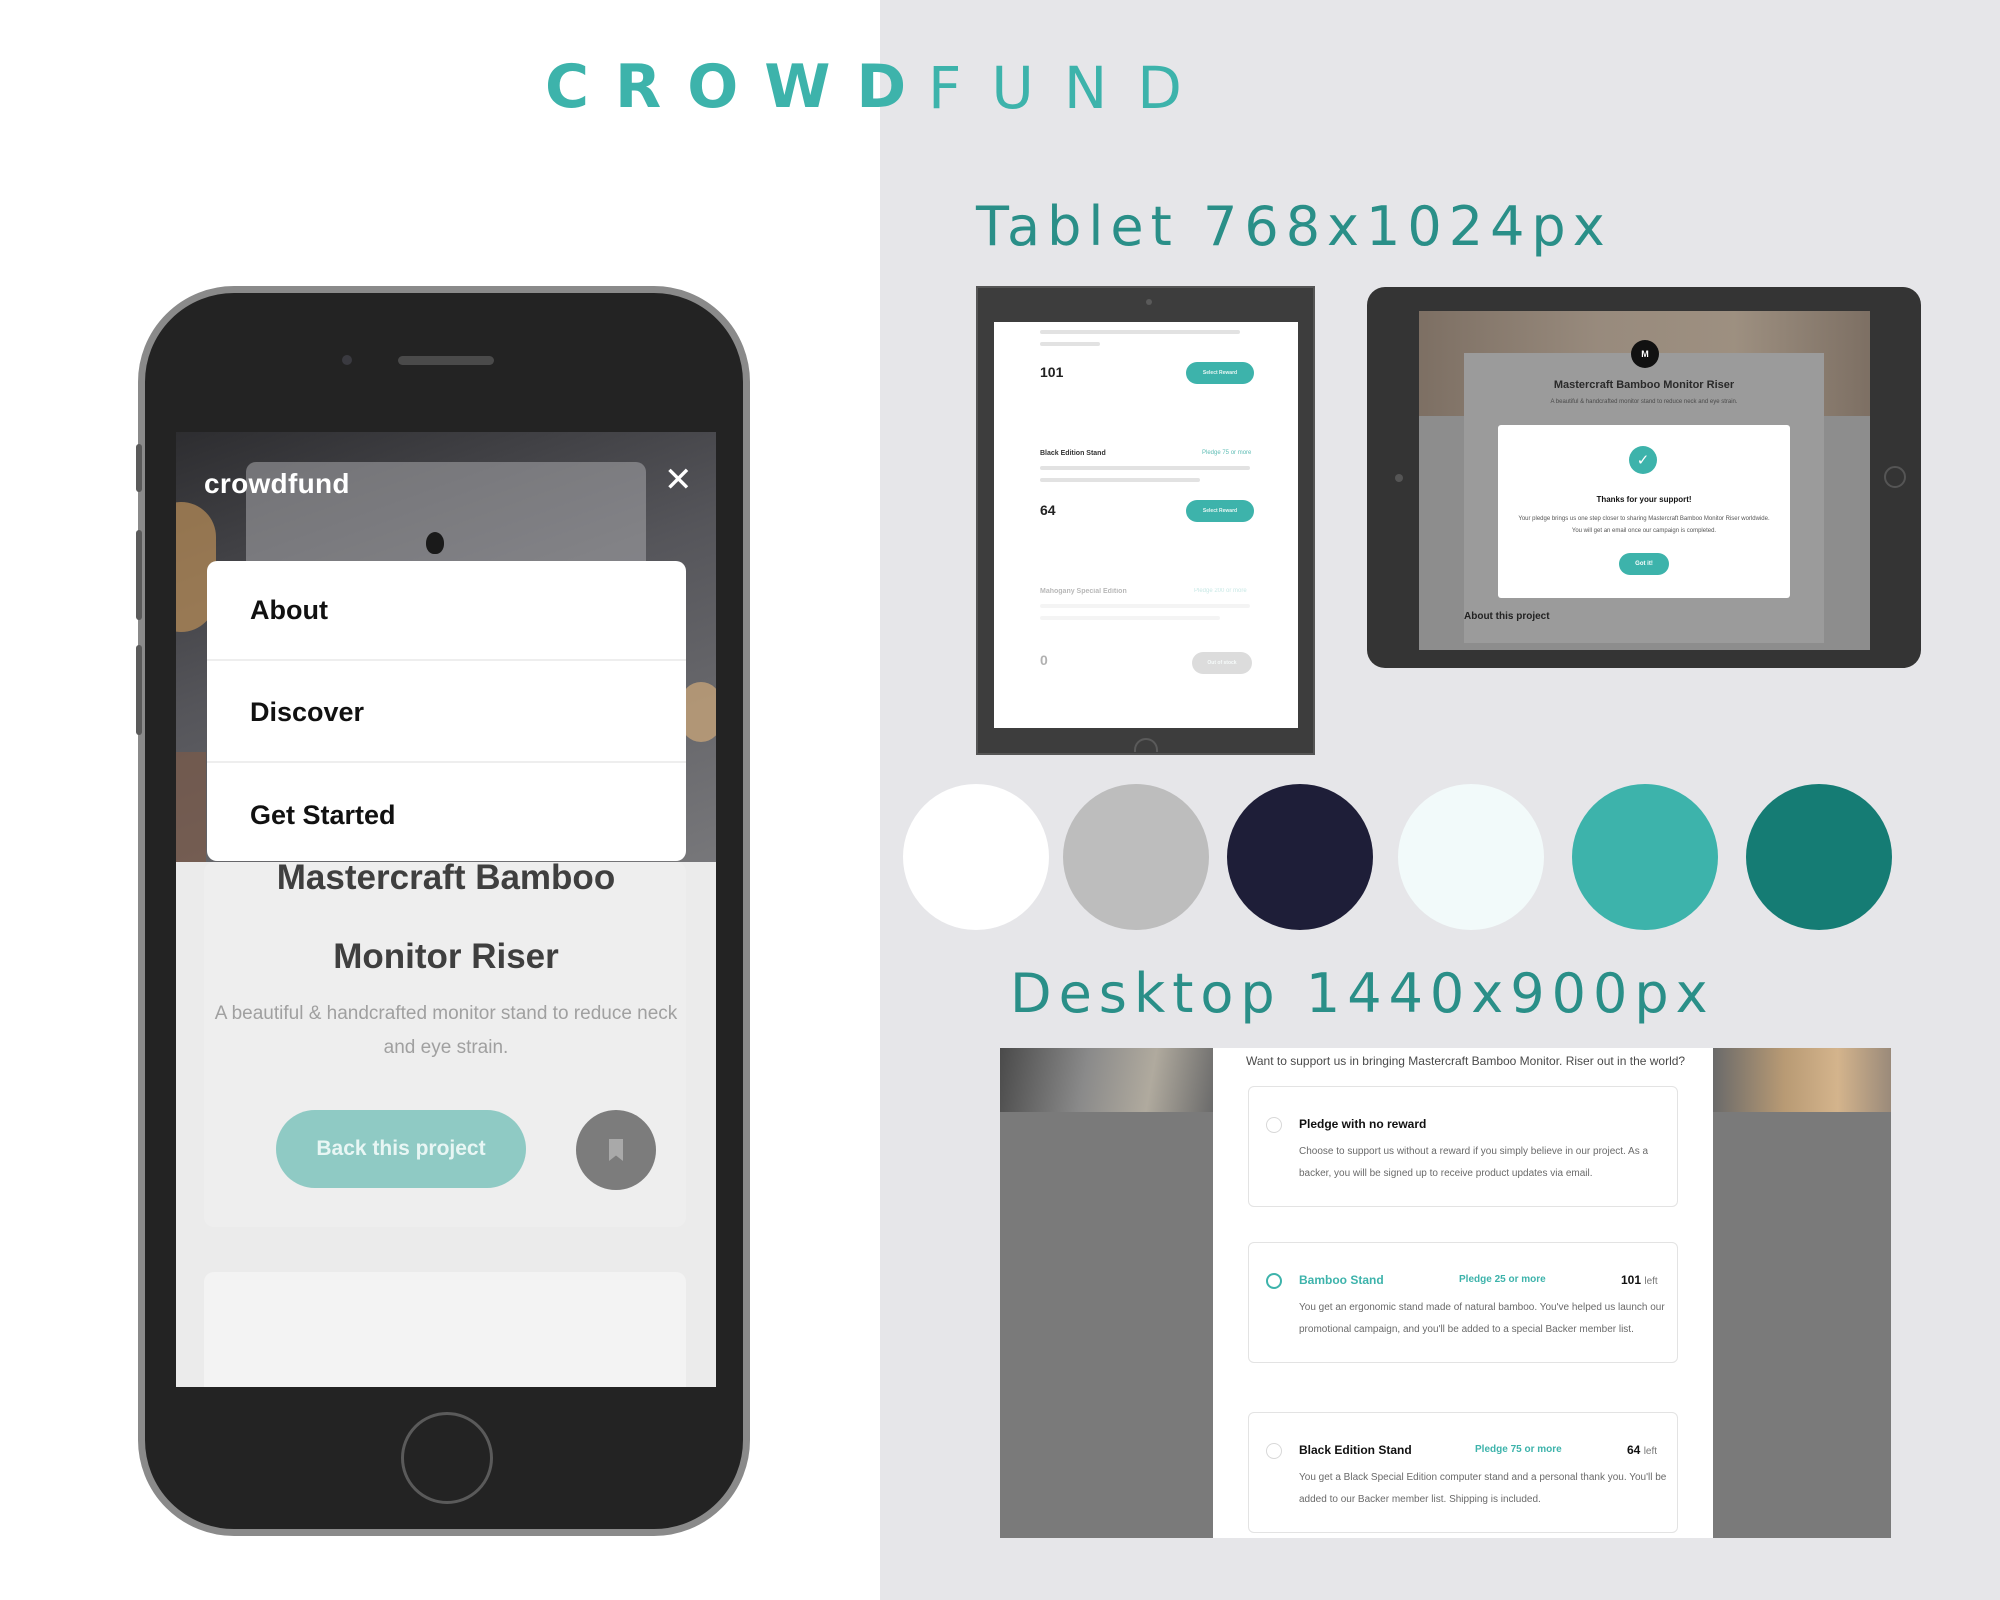  I want to click on left-count-number: 64, so click(1634, 1450).